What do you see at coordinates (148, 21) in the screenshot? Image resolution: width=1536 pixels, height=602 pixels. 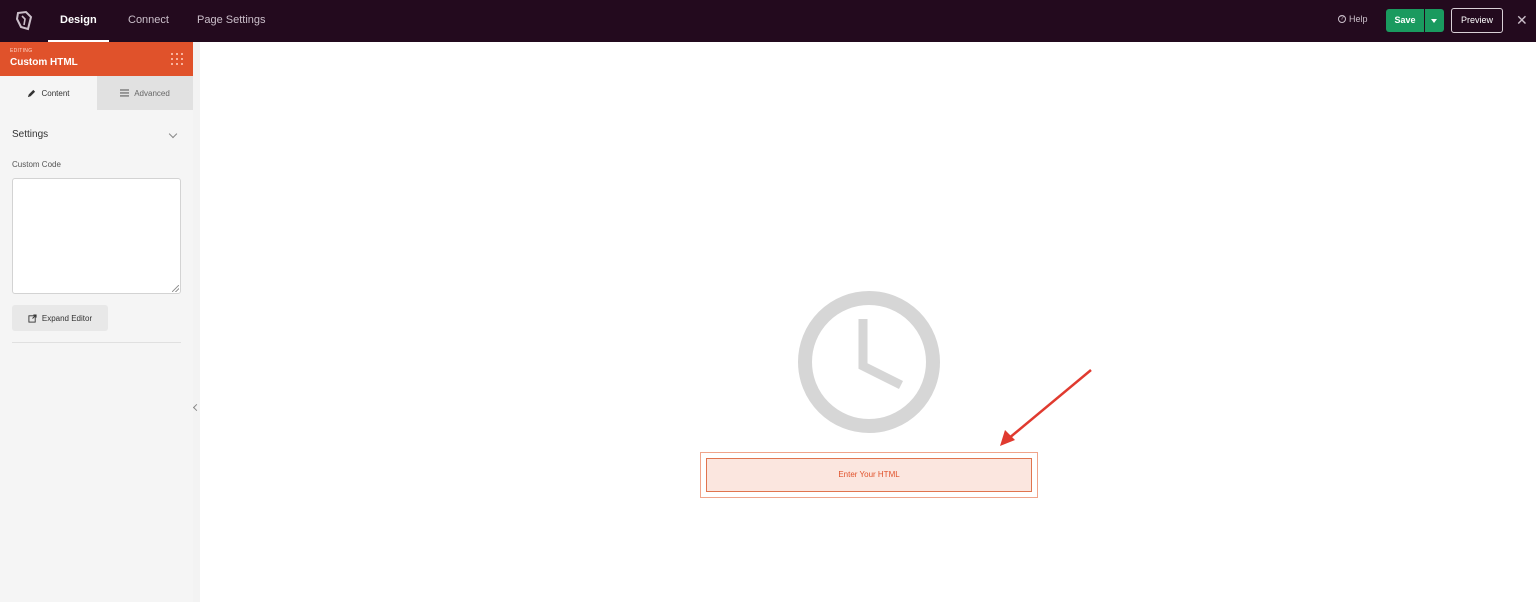 I see `tab-connect: Connect` at bounding box center [148, 21].